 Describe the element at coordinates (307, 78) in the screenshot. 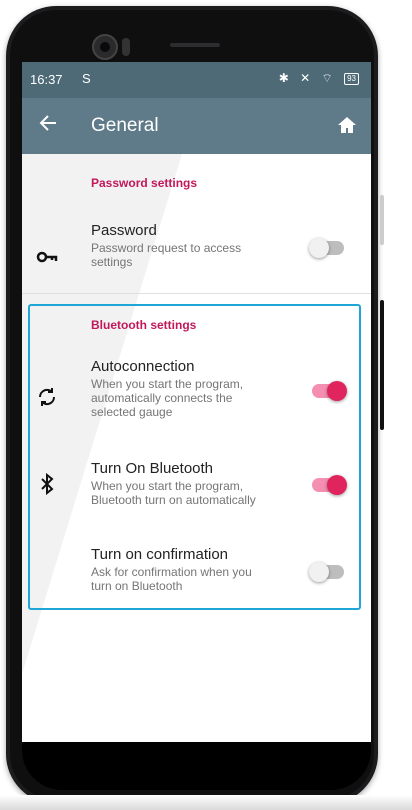

I see `status-icons-glyphs: ✱ ✕ ⌔` at that location.